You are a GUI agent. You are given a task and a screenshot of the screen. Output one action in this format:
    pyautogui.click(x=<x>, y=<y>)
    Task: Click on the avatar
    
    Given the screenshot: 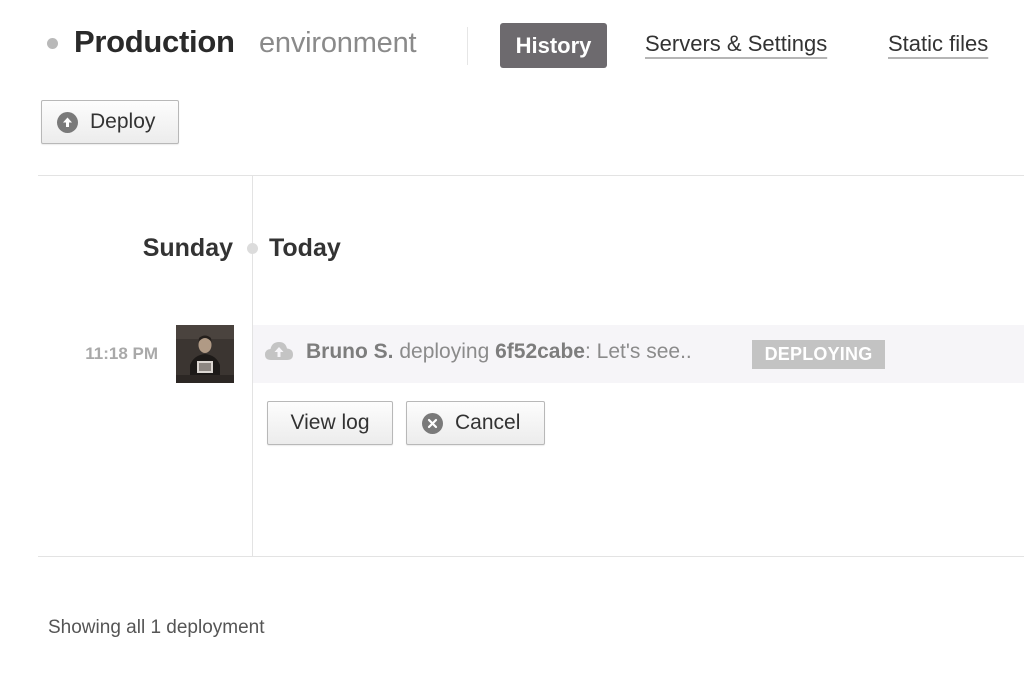 What is the action you would take?
    pyautogui.click(x=205, y=354)
    